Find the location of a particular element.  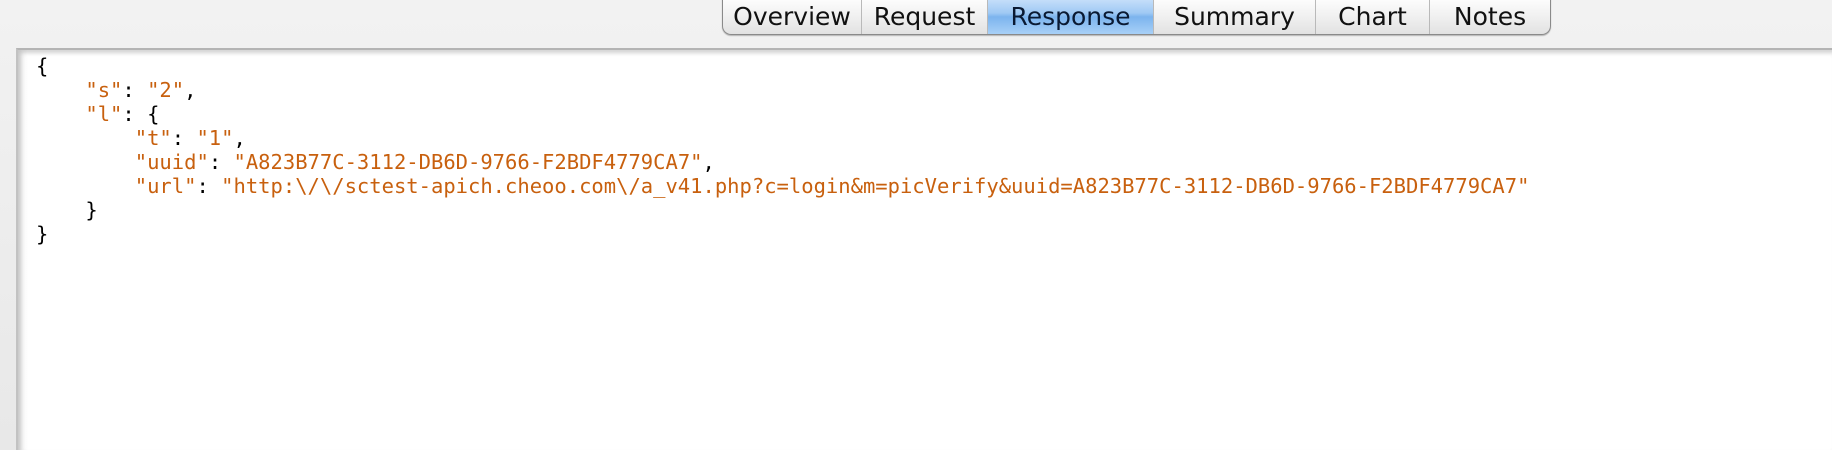

json-line-close-outer: } is located at coordinates (42, 234).